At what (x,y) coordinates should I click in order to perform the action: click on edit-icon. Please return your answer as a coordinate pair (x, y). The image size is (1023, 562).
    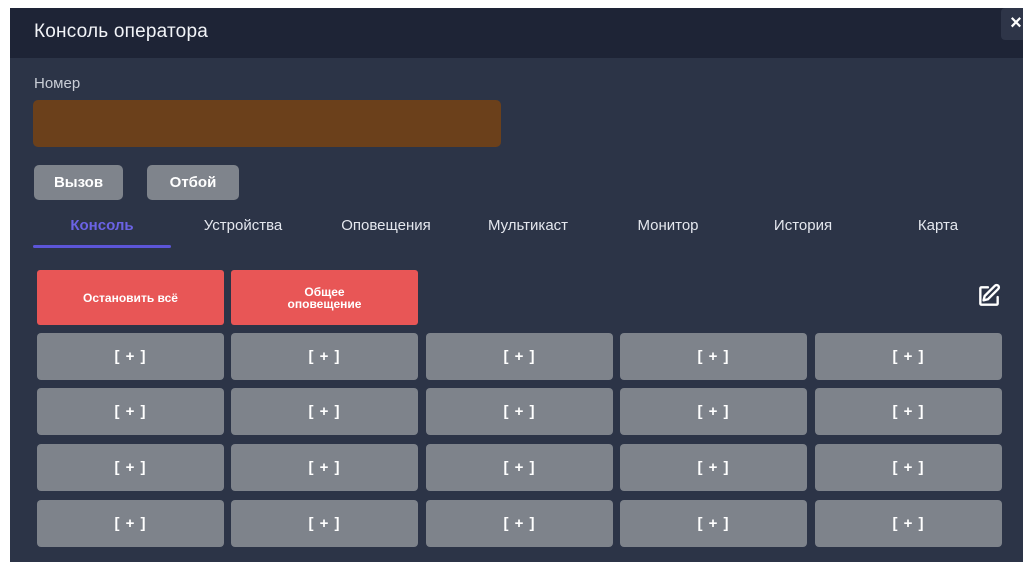
    Looking at the image, I should click on (989, 296).